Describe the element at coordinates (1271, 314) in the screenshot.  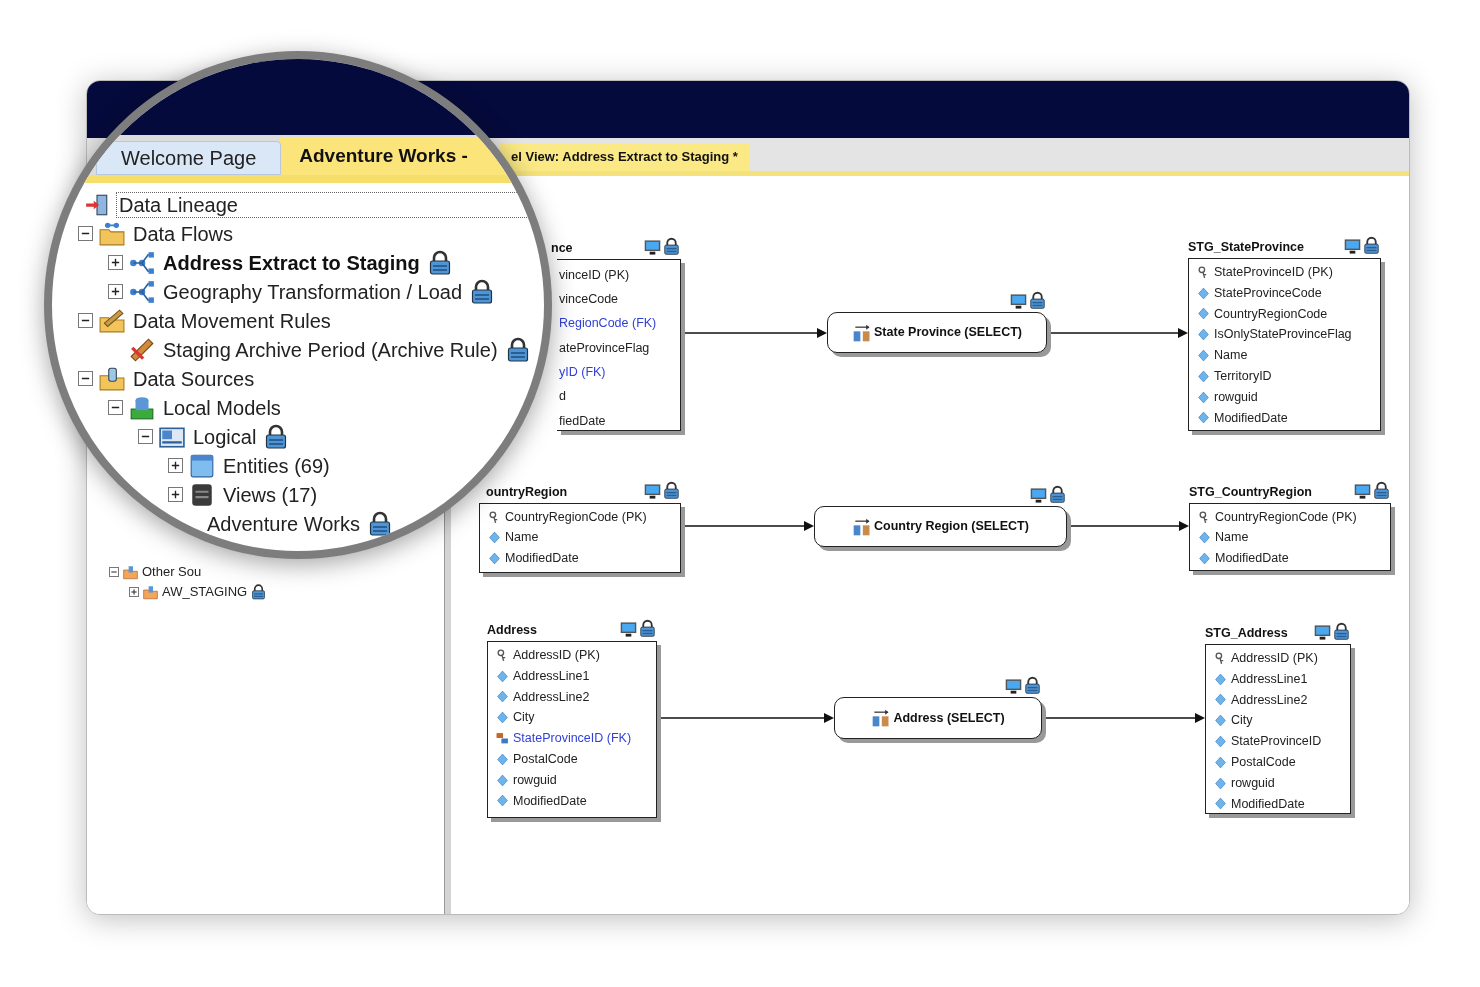
I see `column-name: CountryRegionCode` at that location.